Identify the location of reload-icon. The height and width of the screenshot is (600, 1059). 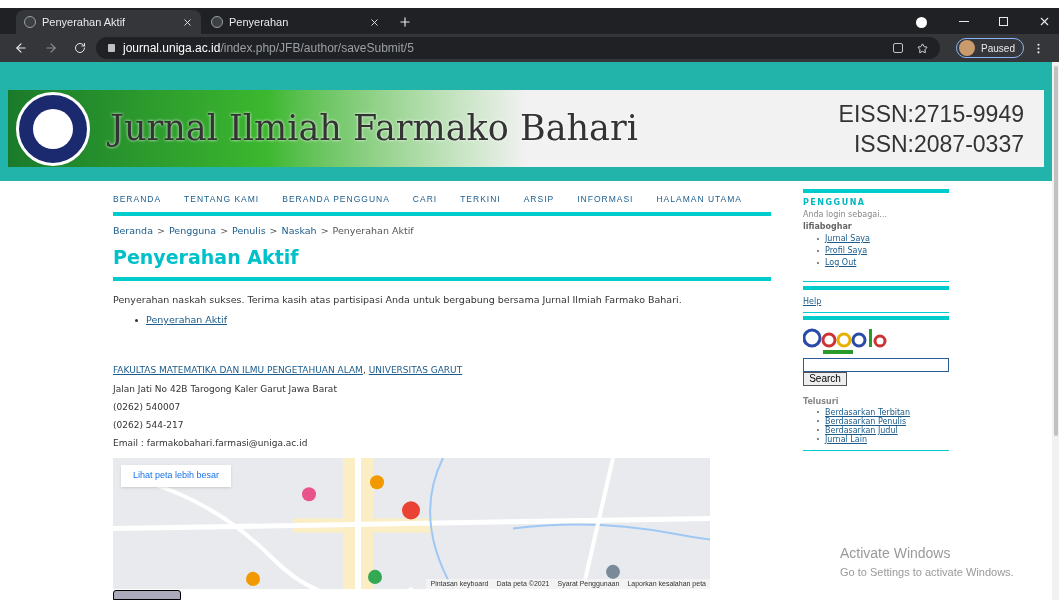
(80, 48).